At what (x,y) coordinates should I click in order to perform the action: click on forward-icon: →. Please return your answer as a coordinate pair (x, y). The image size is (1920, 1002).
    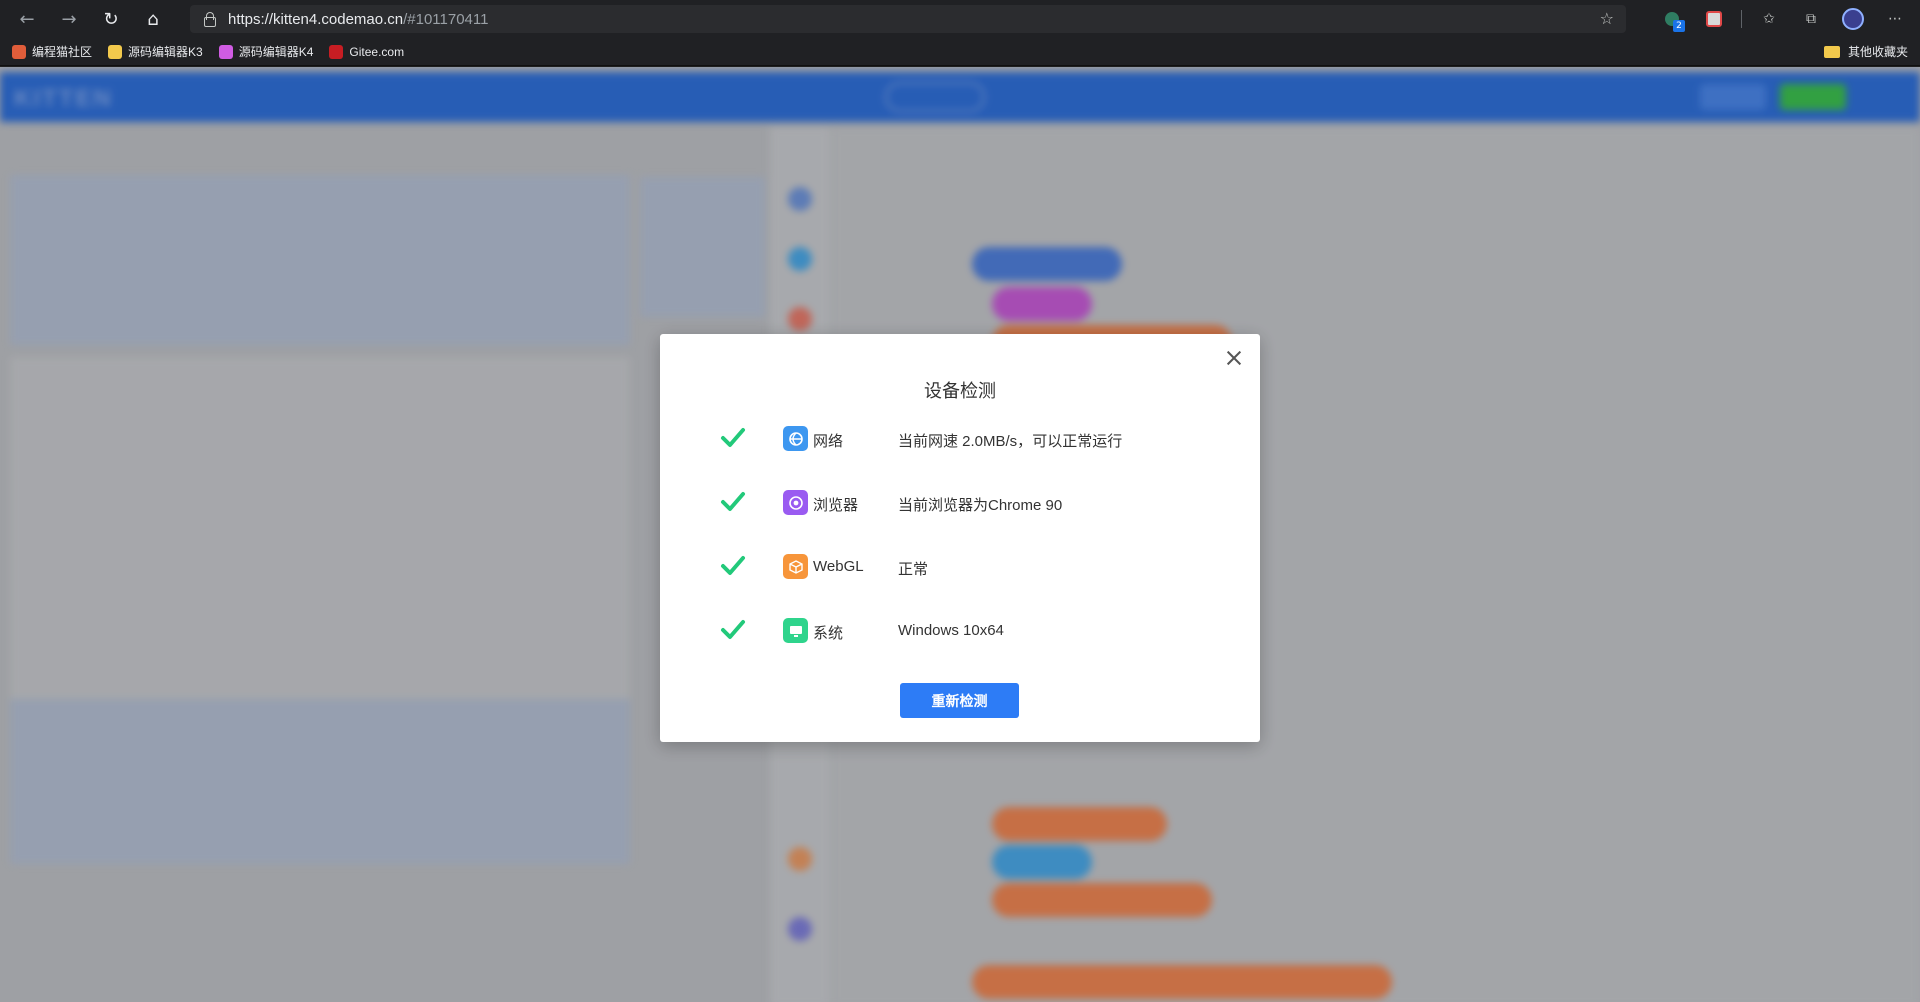
    Looking at the image, I should click on (69, 19).